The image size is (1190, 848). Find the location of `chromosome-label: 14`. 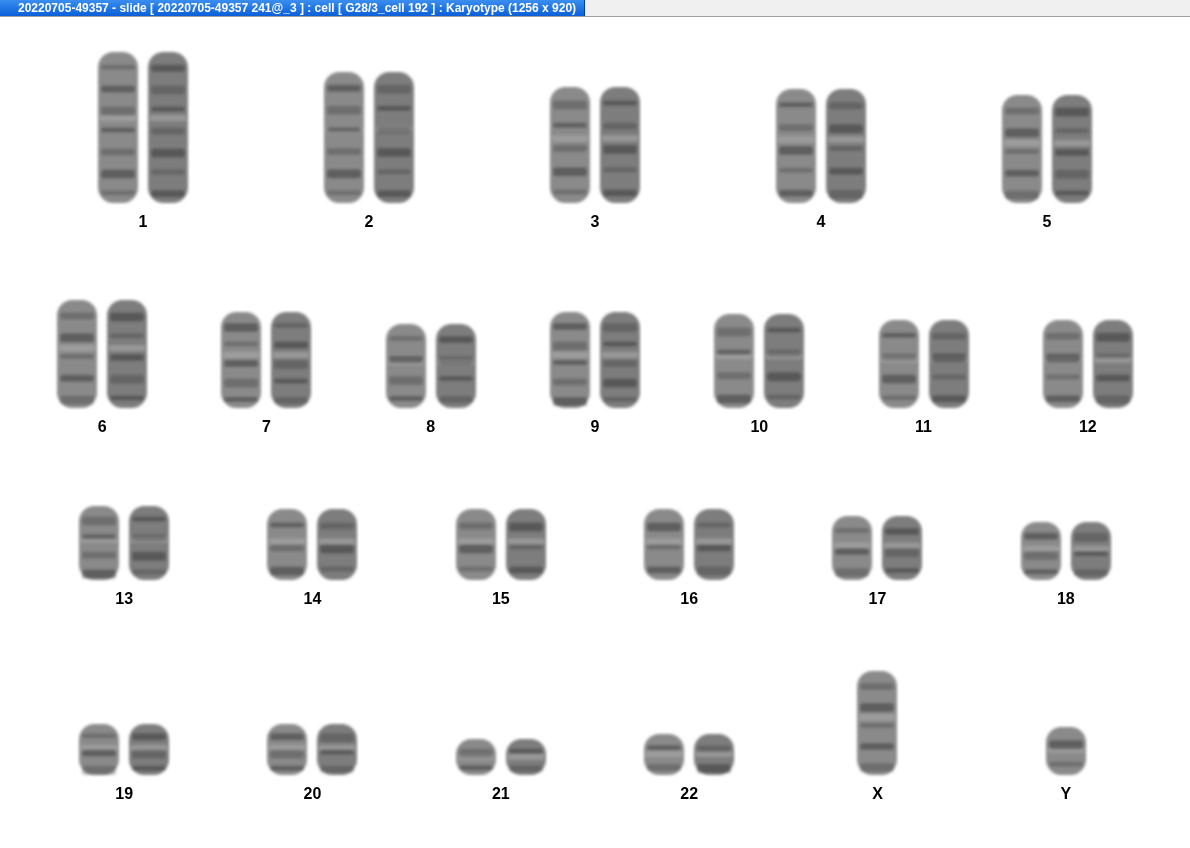

chromosome-label: 14 is located at coordinates (312, 599).